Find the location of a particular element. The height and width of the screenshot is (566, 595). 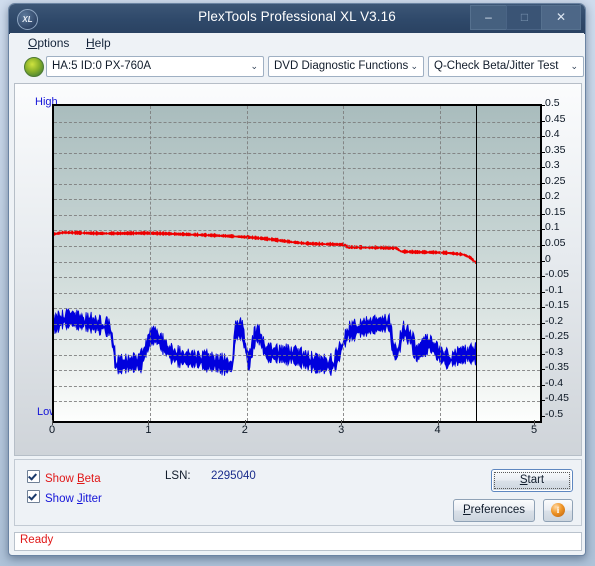

x-axis-tick-label: 4 is located at coordinates (437, 430).